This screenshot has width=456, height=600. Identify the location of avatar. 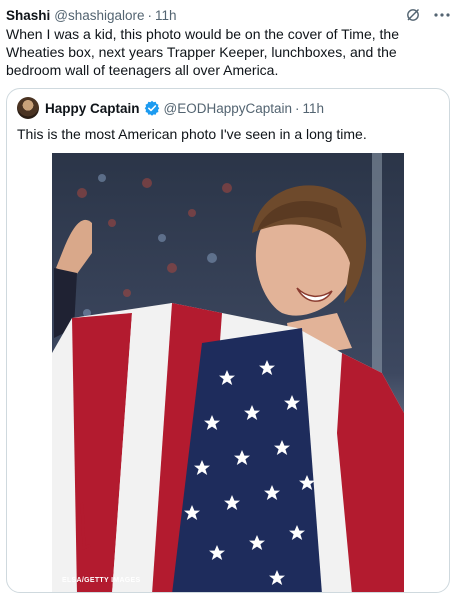
(28, 108).